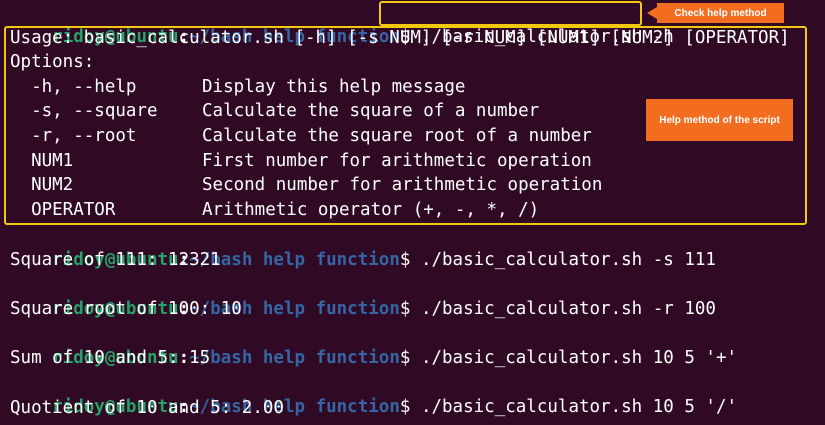 This screenshot has width=825, height=425. What do you see at coordinates (652, 13) in the screenshot?
I see `callout-arrow` at bounding box center [652, 13].